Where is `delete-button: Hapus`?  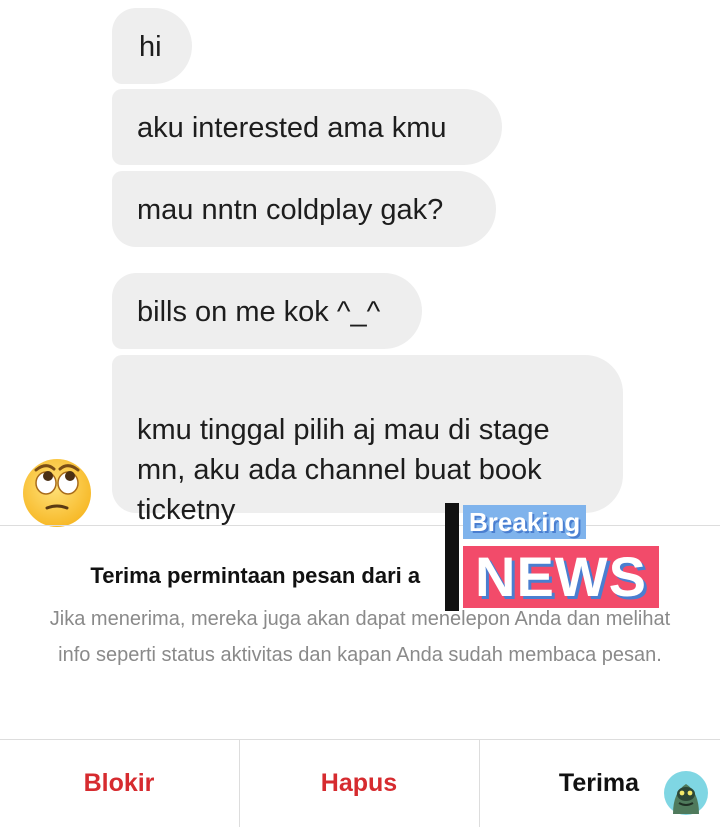
delete-button: Hapus is located at coordinates (359, 783).